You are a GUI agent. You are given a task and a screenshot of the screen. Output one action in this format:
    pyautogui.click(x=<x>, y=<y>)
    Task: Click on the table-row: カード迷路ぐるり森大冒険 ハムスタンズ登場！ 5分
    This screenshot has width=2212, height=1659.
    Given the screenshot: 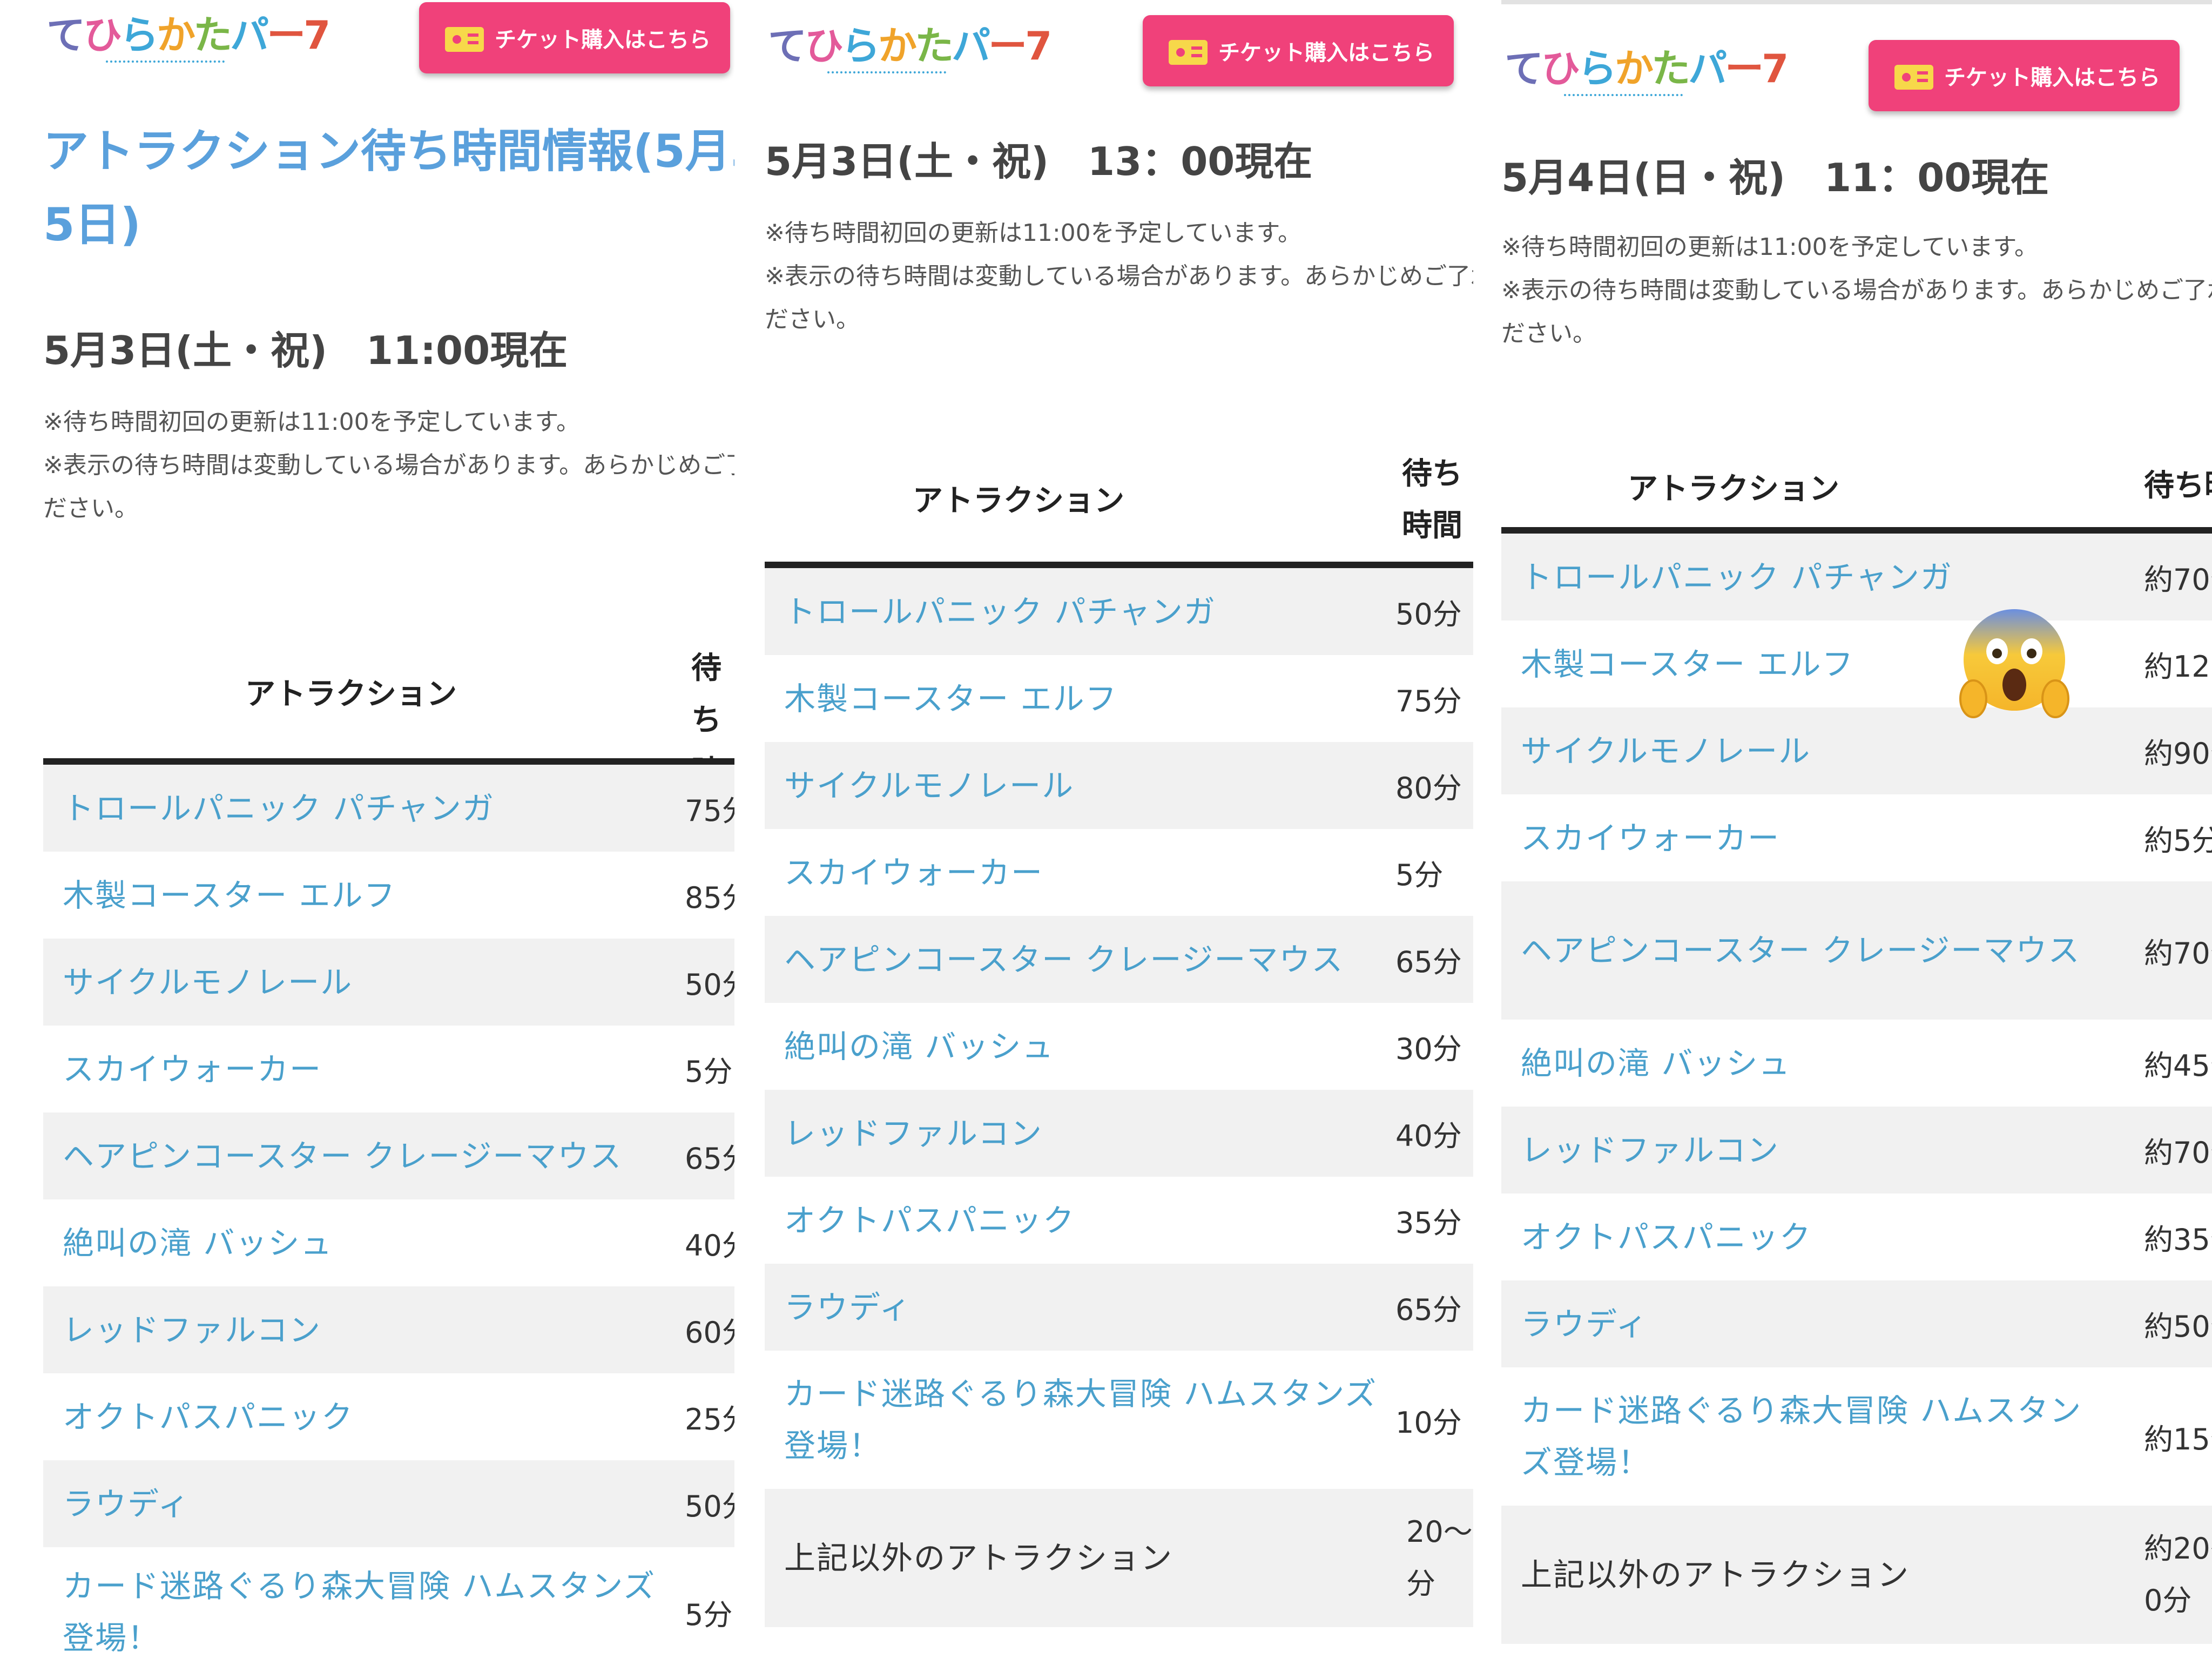 What is the action you would take?
    pyautogui.click(x=388, y=1603)
    